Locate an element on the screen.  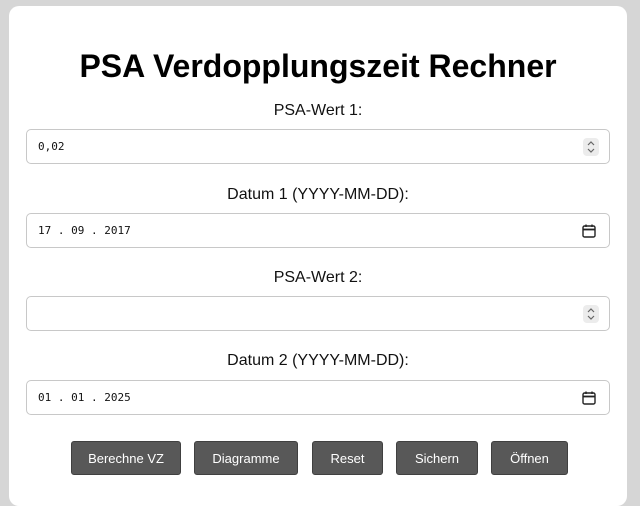
charts-button: Diagramme is located at coordinates (246, 458).